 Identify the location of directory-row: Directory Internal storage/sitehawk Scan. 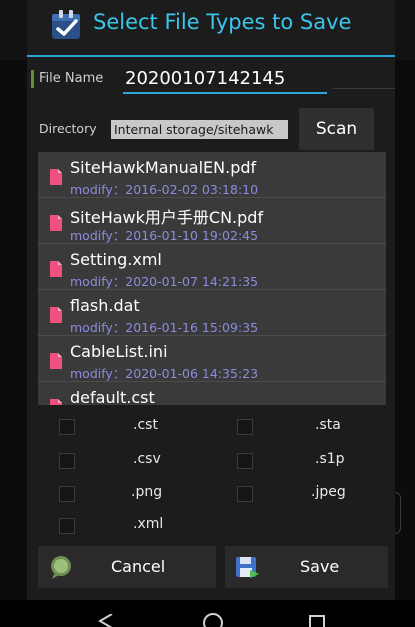
(211, 128).